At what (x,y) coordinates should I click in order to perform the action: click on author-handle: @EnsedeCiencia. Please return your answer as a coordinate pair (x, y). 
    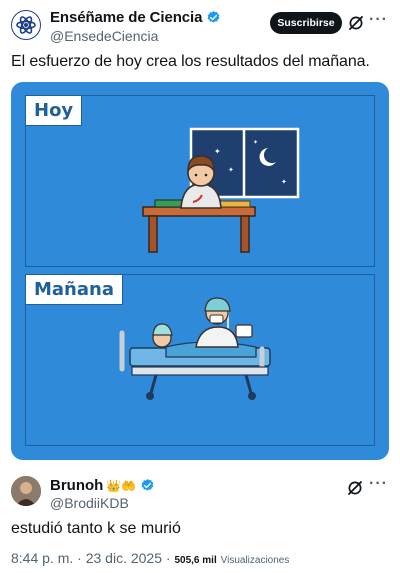
    Looking at the image, I should click on (104, 36).